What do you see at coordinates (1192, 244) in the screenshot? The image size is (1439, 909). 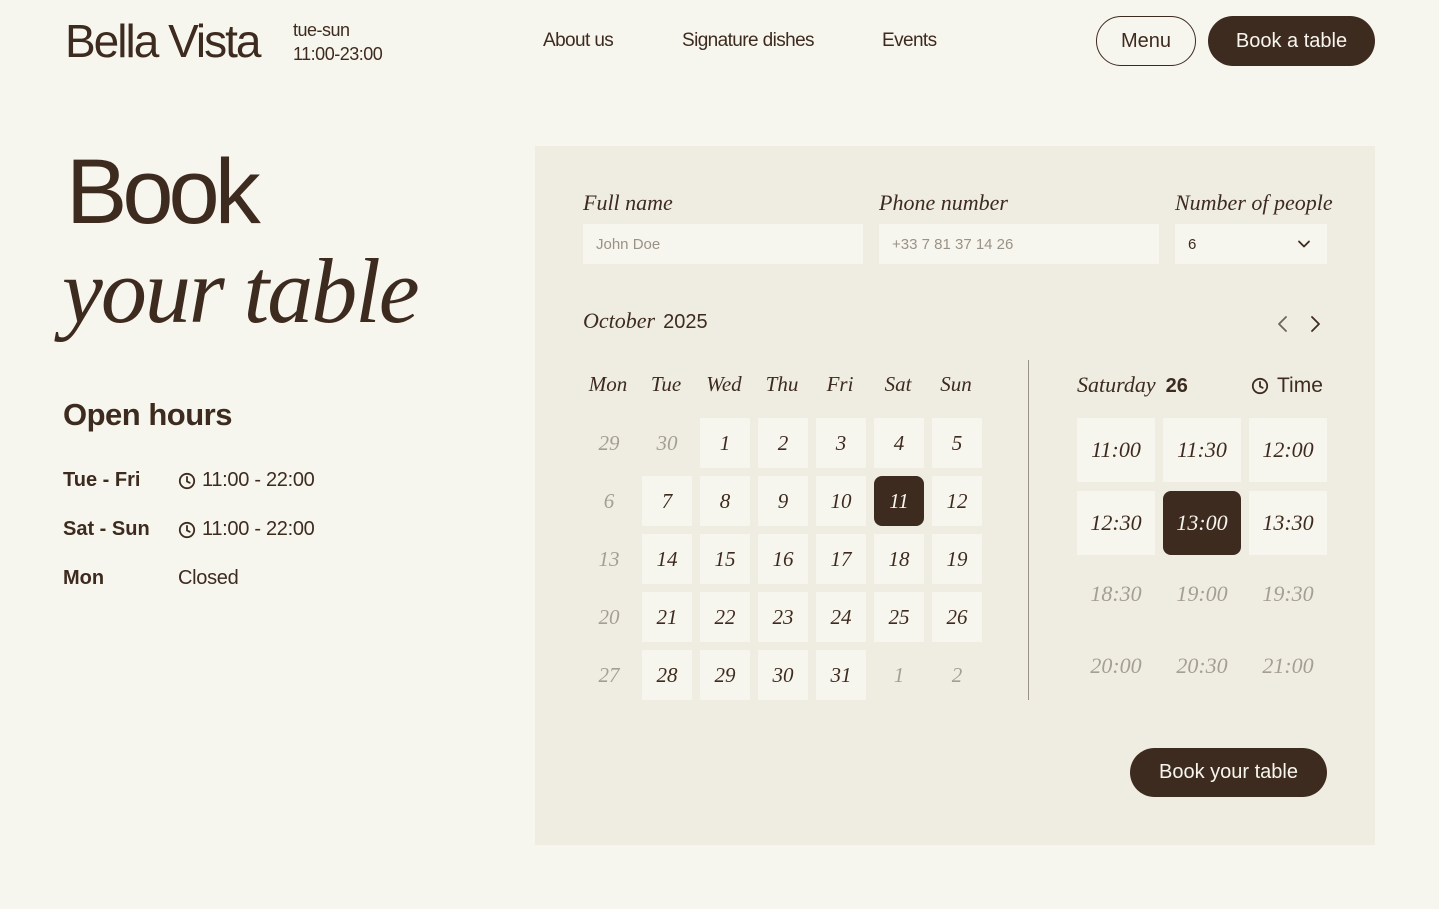 I see `number-of-people-value: 6` at bounding box center [1192, 244].